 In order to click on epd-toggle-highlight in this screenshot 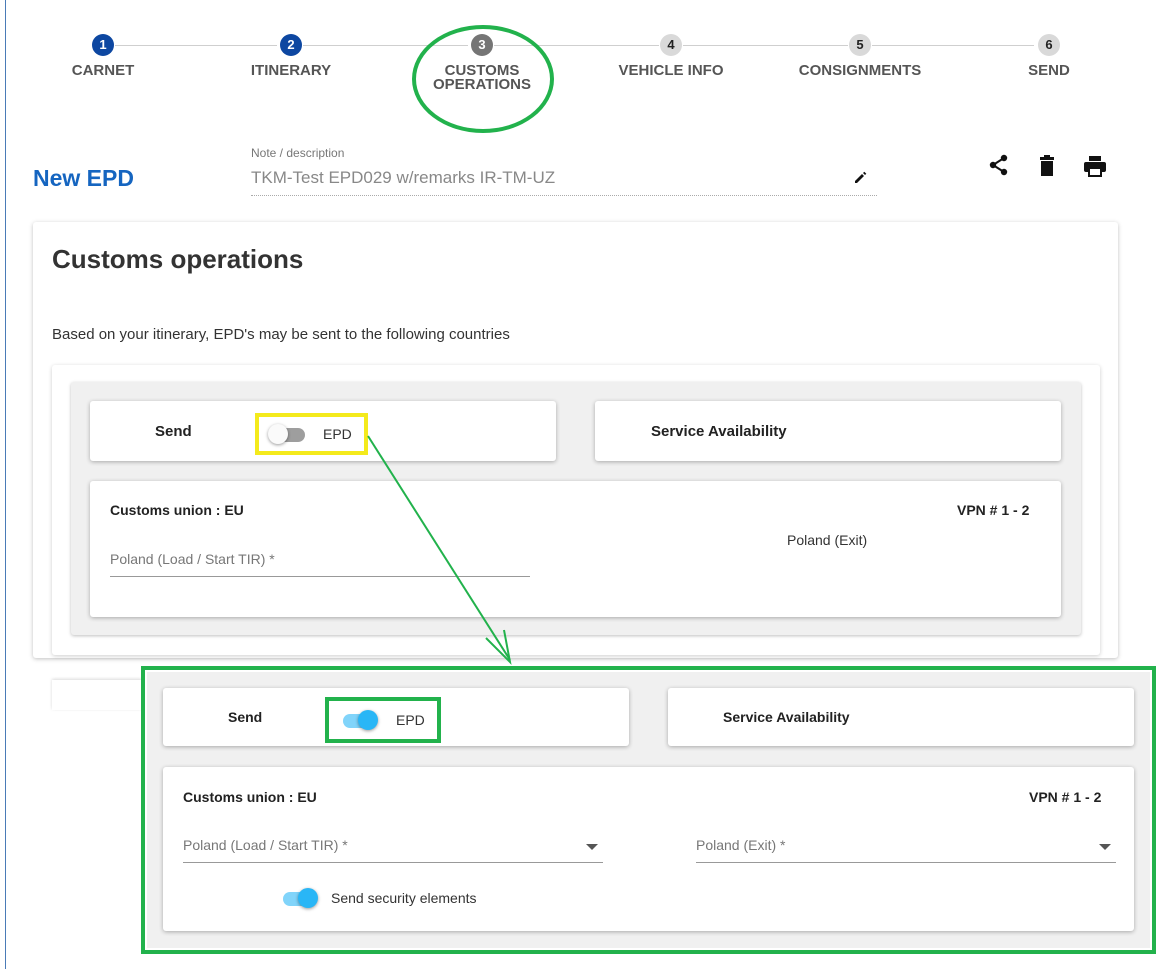, I will do `click(383, 720)`.